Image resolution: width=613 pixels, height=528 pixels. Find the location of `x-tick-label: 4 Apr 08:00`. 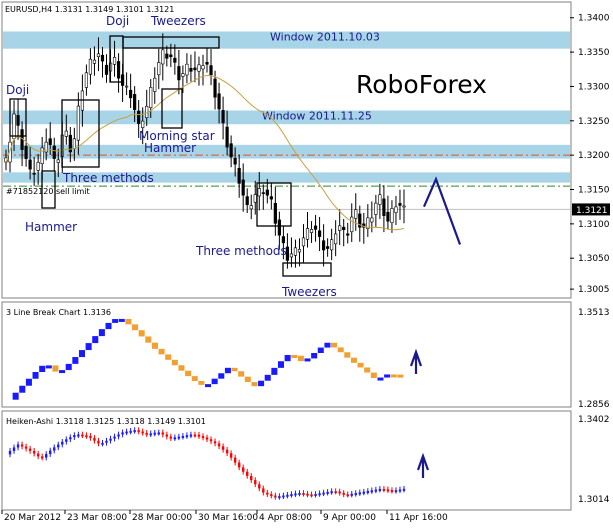

x-tick-label: 4 Apr 08:00 is located at coordinates (285, 518).